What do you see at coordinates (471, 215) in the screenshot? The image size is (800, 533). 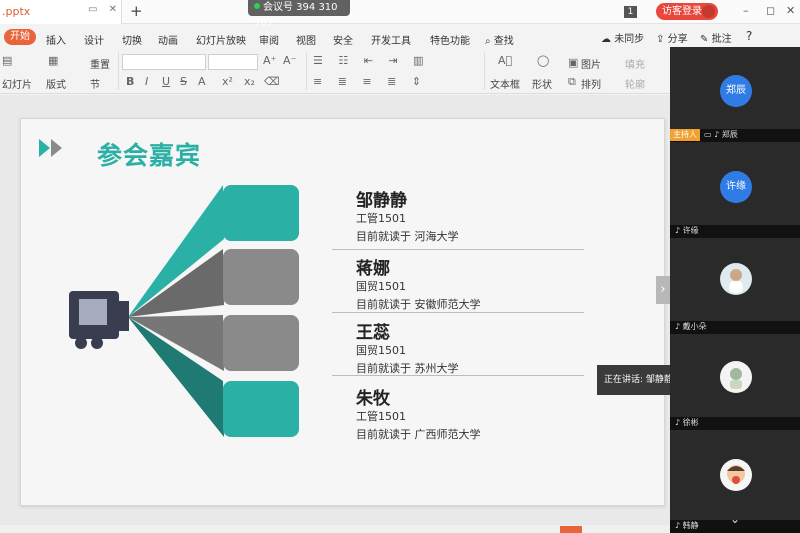 I see `guest-card: 邹静静 工管1501 目前就读于 河海大学` at bounding box center [471, 215].